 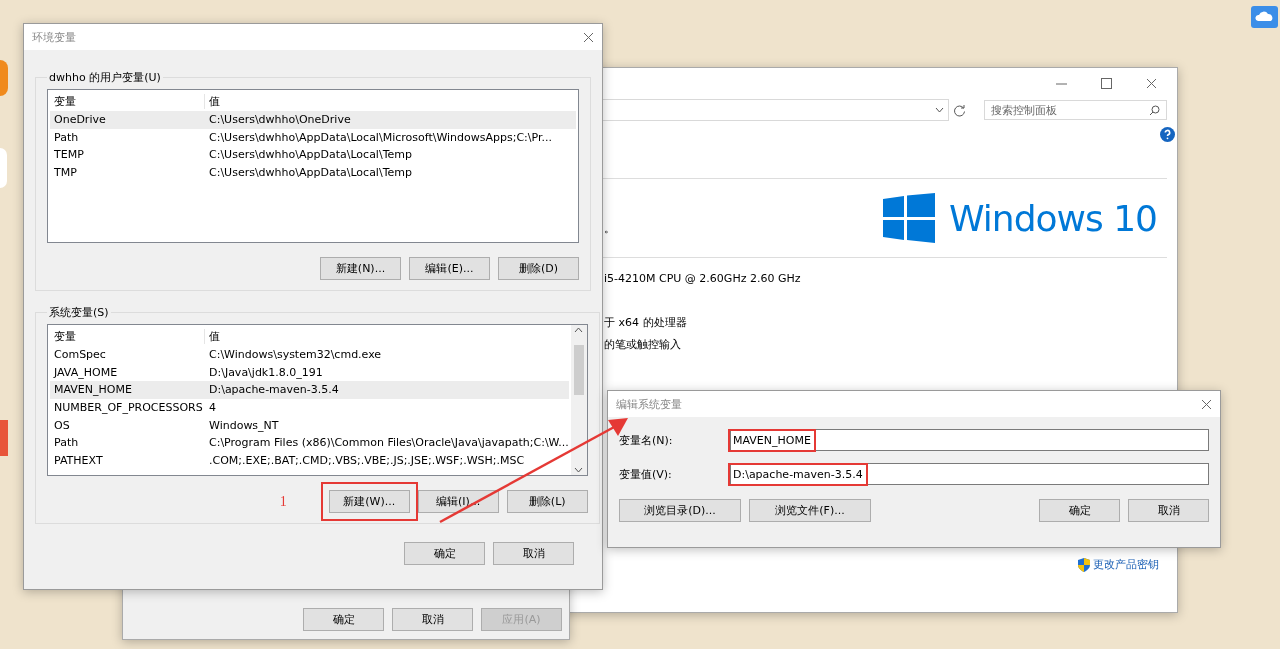 I want to click on variable-name: ComSpec, so click(x=80, y=355).